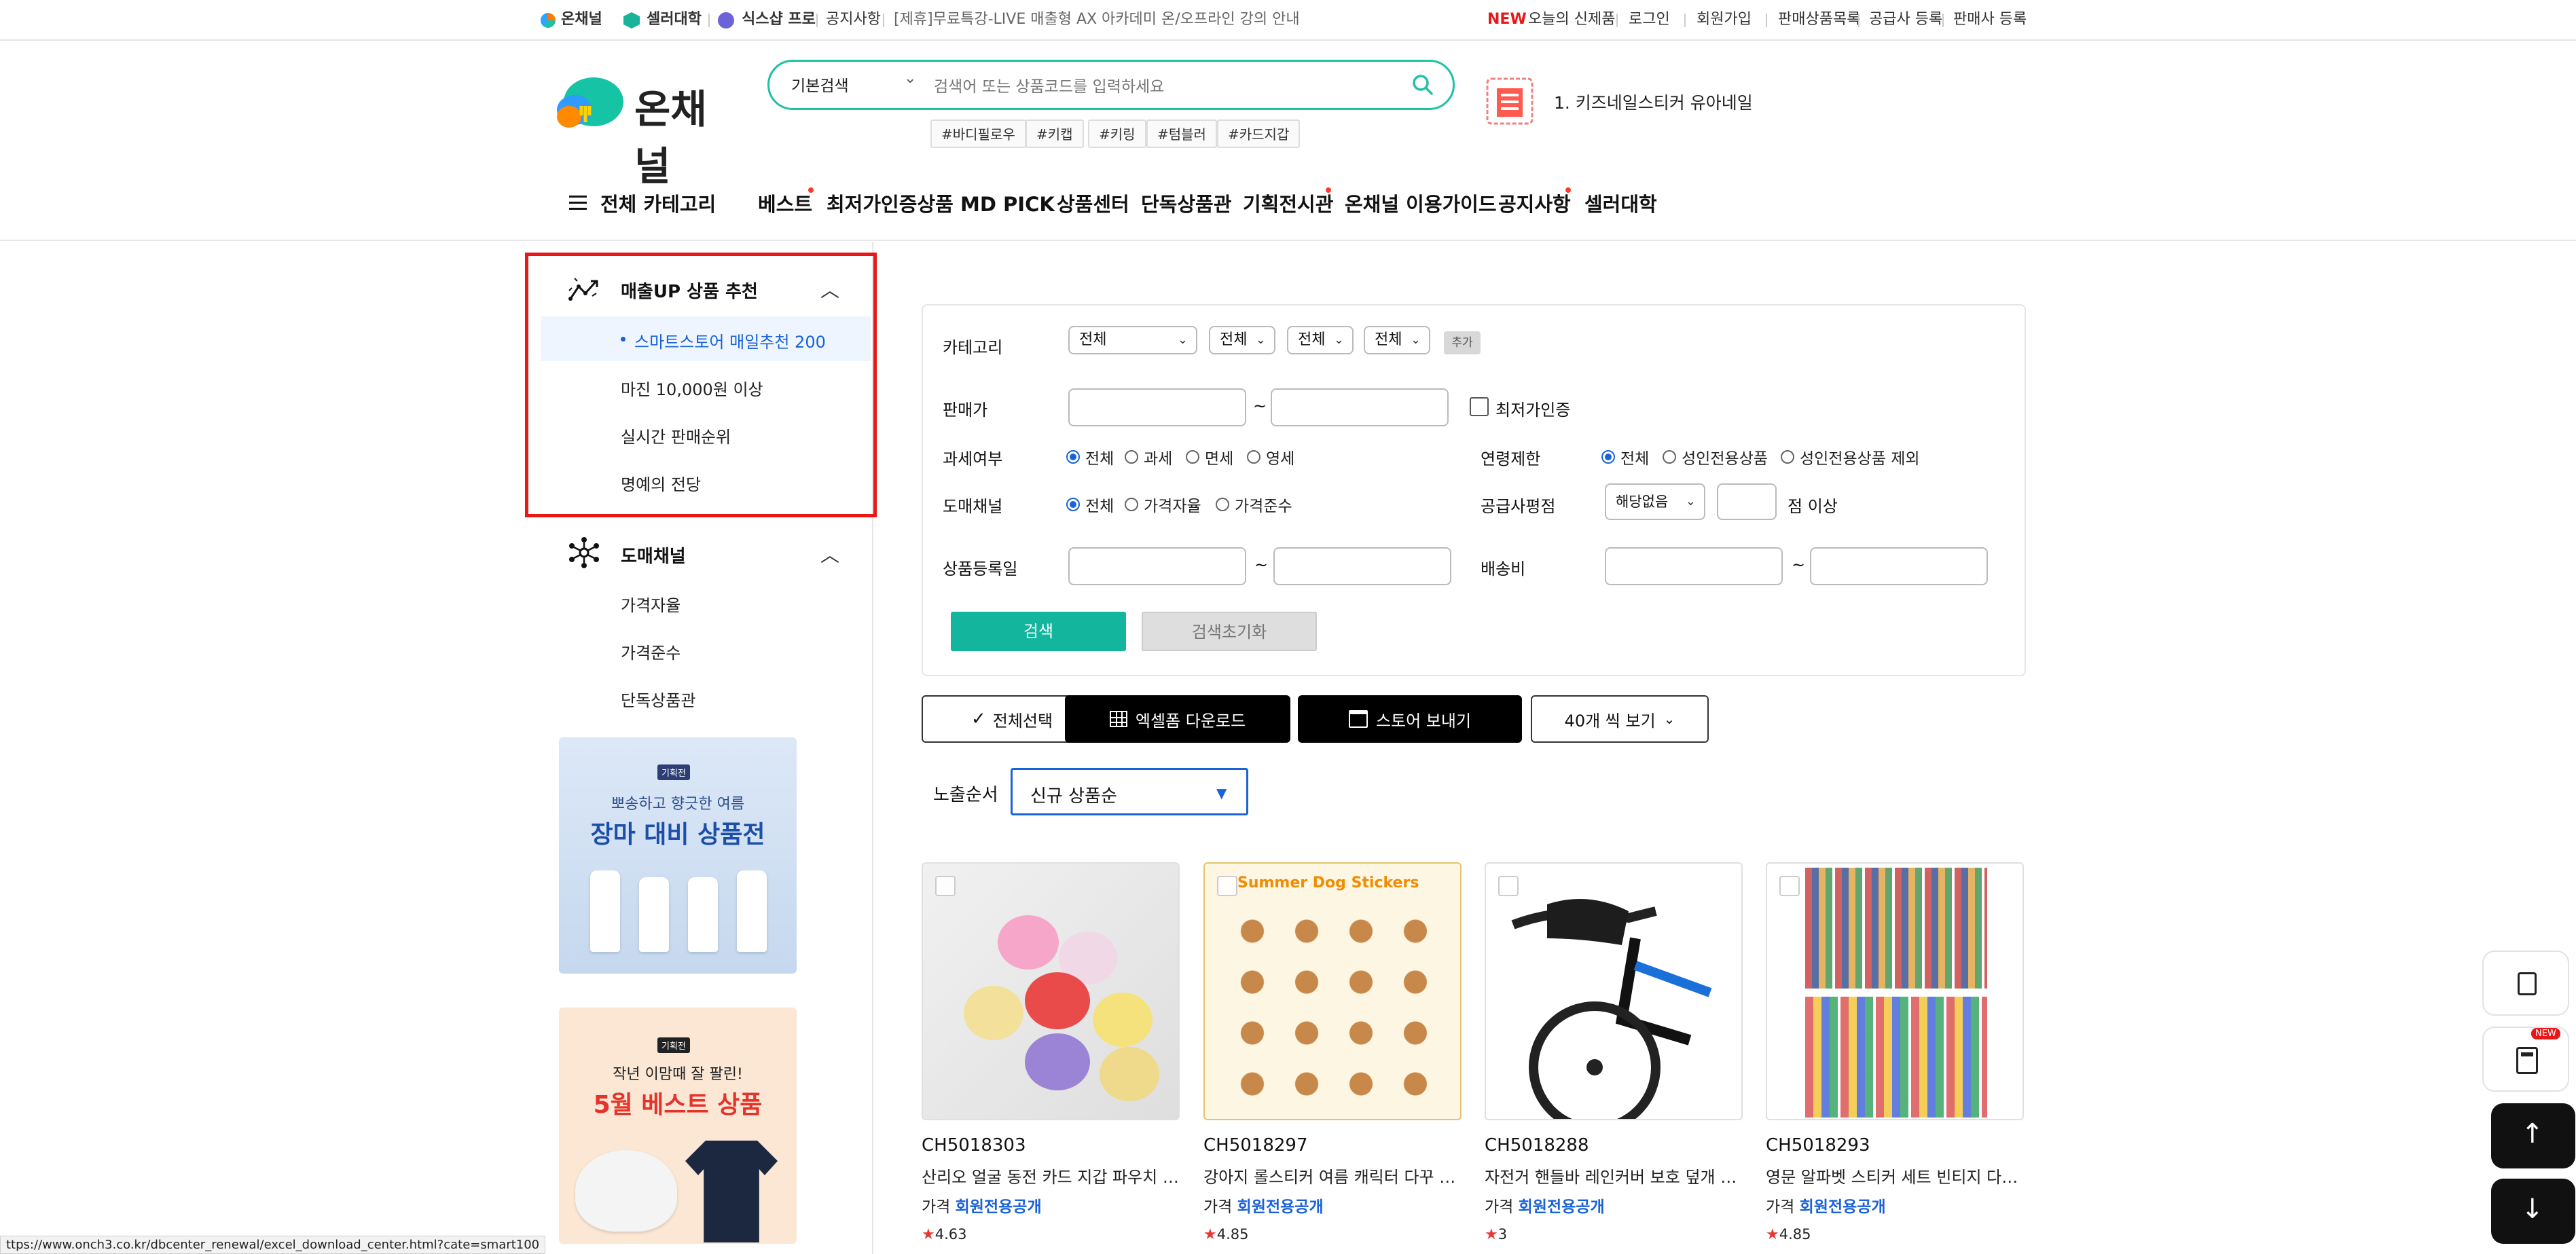 Image resolution: width=2576 pixels, height=1254 pixels. Describe the element at coordinates (1905, 20) in the screenshot. I see `topbar-link-supplier-register: 공급사 등록` at that location.